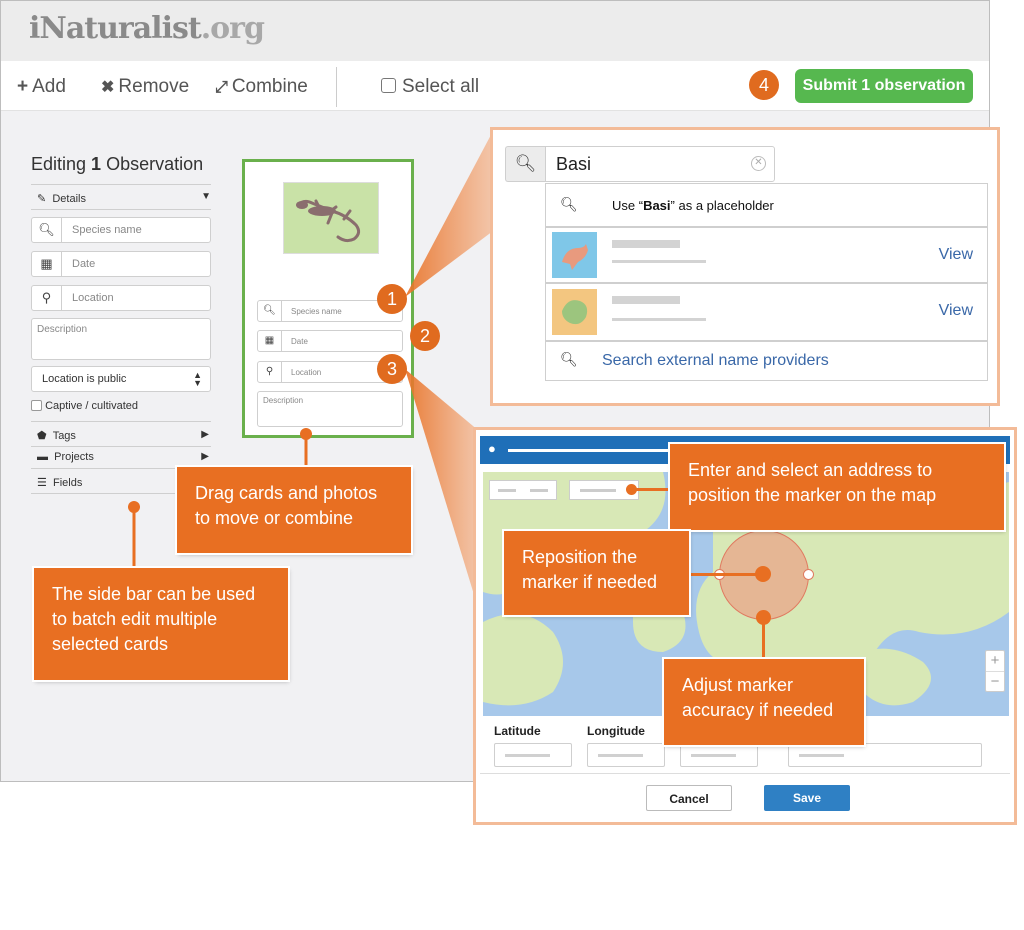 Image resolution: width=1024 pixels, height=930 pixels. Describe the element at coordinates (766, 255) in the screenshot. I see `taxon-result-bird: View` at that location.